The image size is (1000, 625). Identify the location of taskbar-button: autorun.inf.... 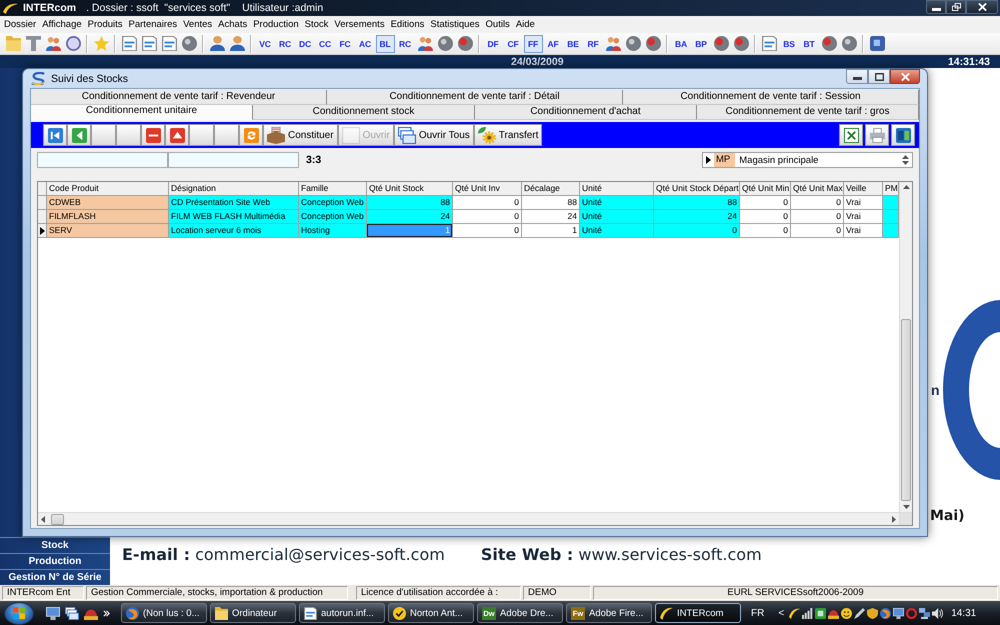
(342, 613).